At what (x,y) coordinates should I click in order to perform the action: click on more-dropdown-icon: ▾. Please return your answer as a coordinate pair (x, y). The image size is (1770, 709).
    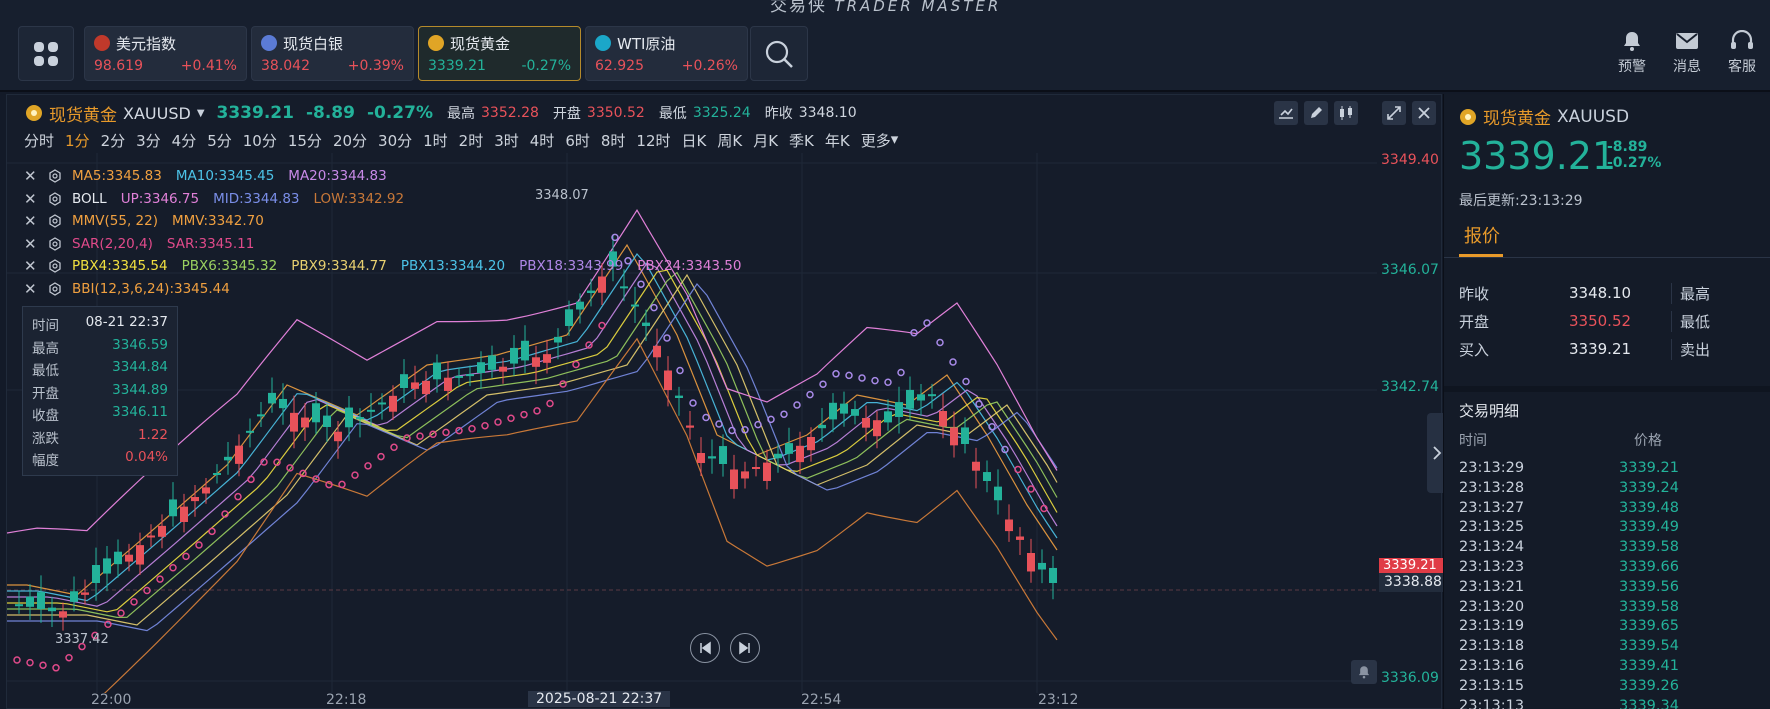
    Looking at the image, I should click on (895, 140).